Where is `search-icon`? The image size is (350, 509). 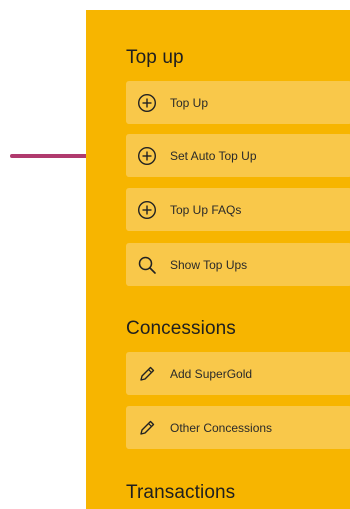
search-icon is located at coordinates (147, 265).